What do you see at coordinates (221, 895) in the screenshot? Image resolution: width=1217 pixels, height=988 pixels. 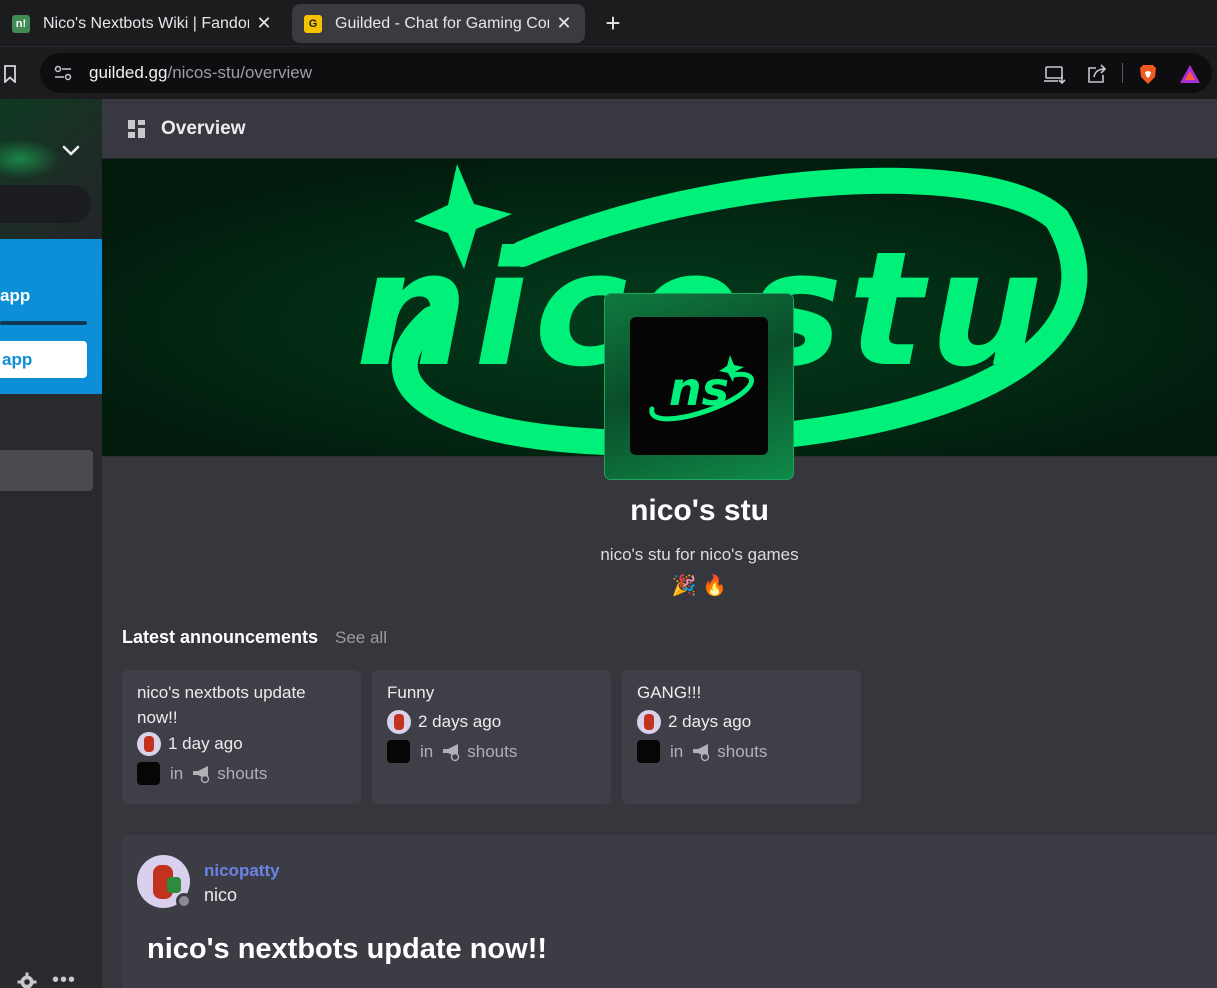 I see `author-display-name: nico` at bounding box center [221, 895].